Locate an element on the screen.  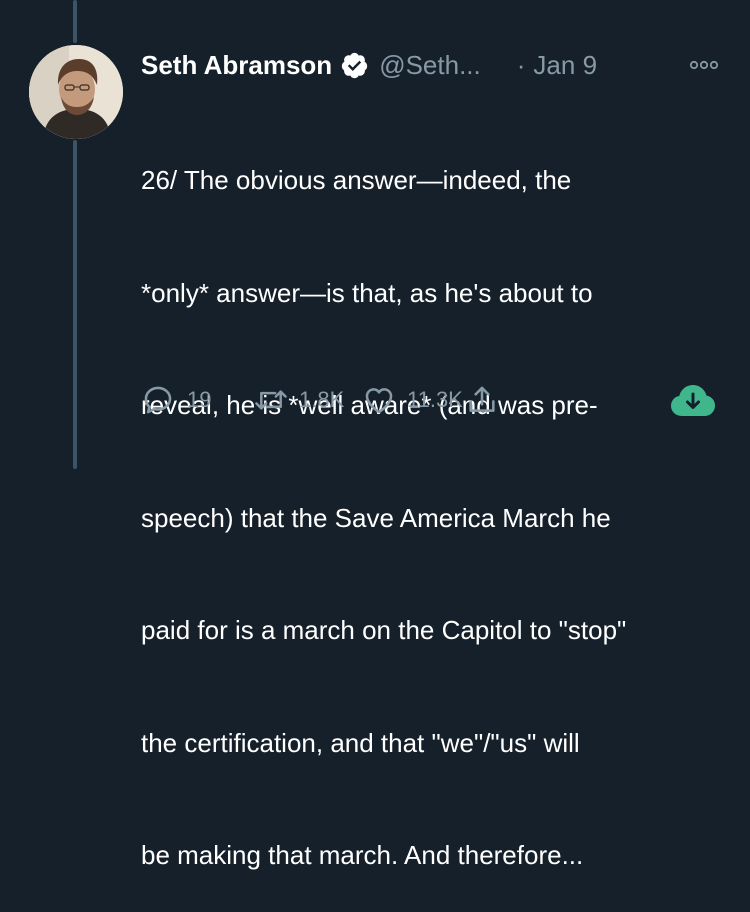
share-button is located at coordinates (482, 400).